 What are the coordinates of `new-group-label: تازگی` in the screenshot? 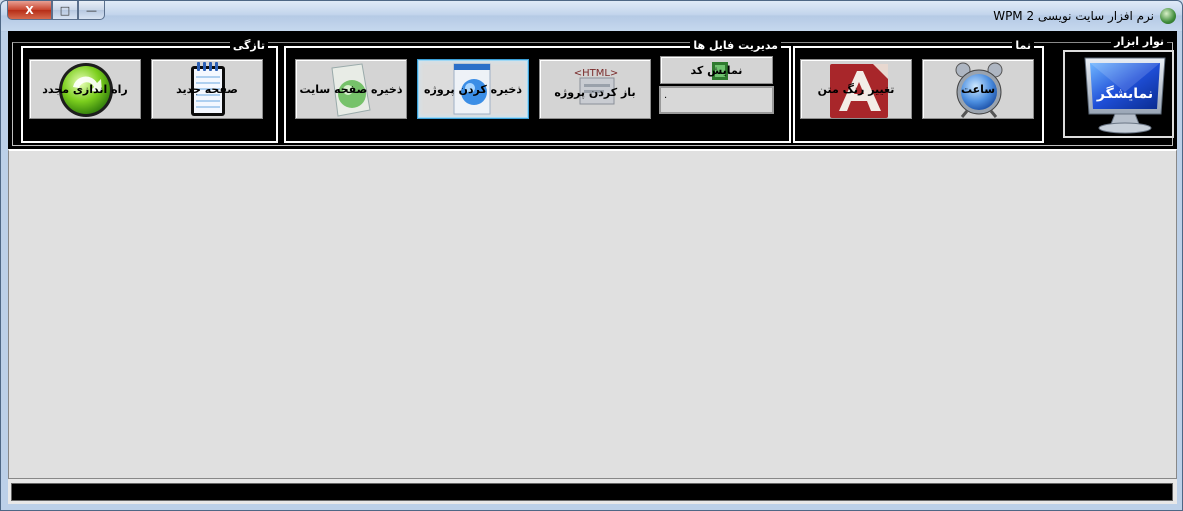 It's located at (248, 46).